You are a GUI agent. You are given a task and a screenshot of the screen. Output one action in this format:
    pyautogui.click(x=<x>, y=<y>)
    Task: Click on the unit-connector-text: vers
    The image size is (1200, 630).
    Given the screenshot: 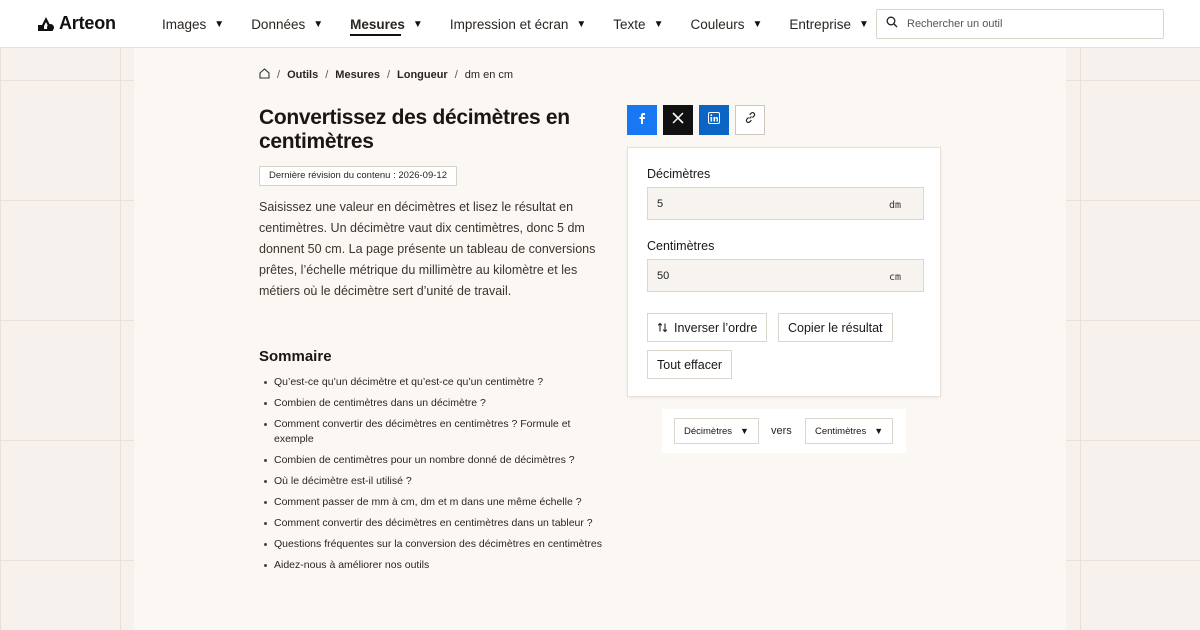 What is the action you would take?
    pyautogui.click(x=781, y=431)
    